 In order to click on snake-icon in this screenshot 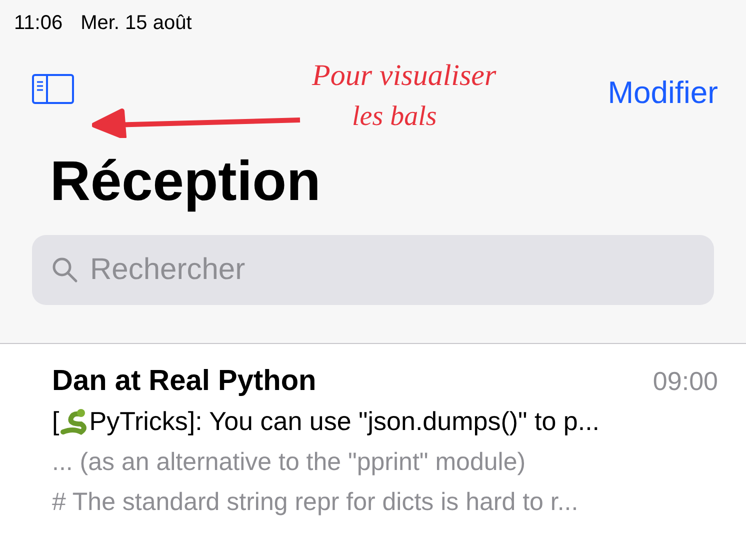, I will do `click(74, 421)`.